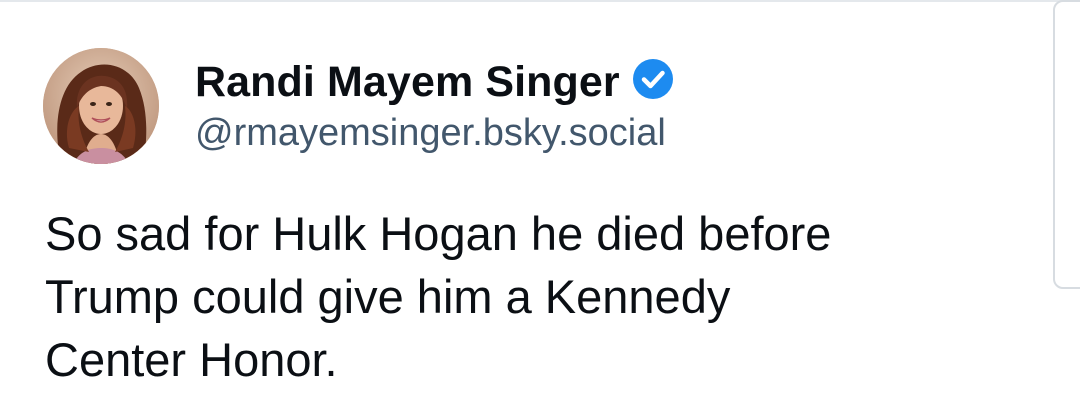  I want to click on scrollbar, so click(1066, 144).